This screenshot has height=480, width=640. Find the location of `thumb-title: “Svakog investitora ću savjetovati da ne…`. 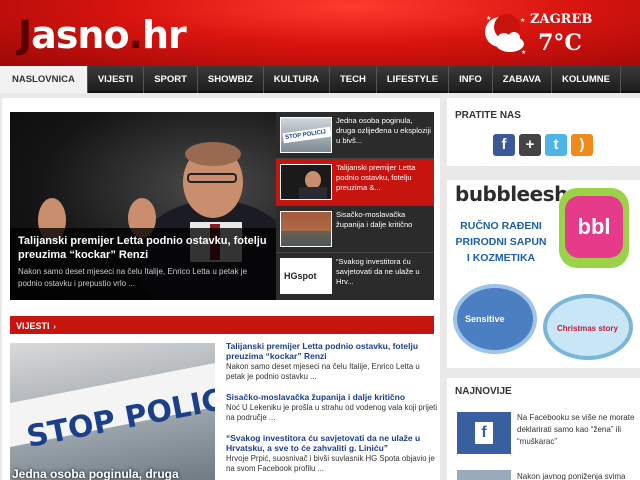

thumb-title: “Svakog investitora ću savjetovati da ne… is located at coordinates (378, 271).